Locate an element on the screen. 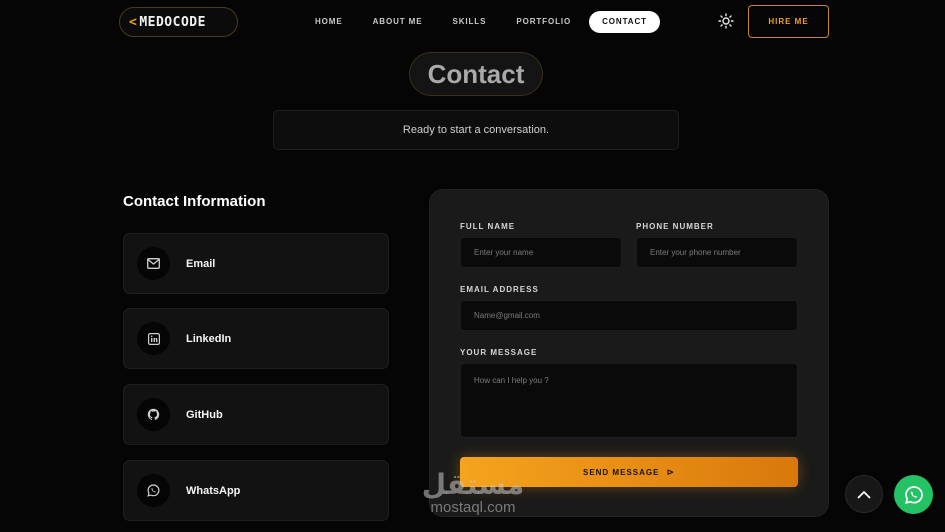 The image size is (945, 532). logo-bracket: < is located at coordinates (133, 22).